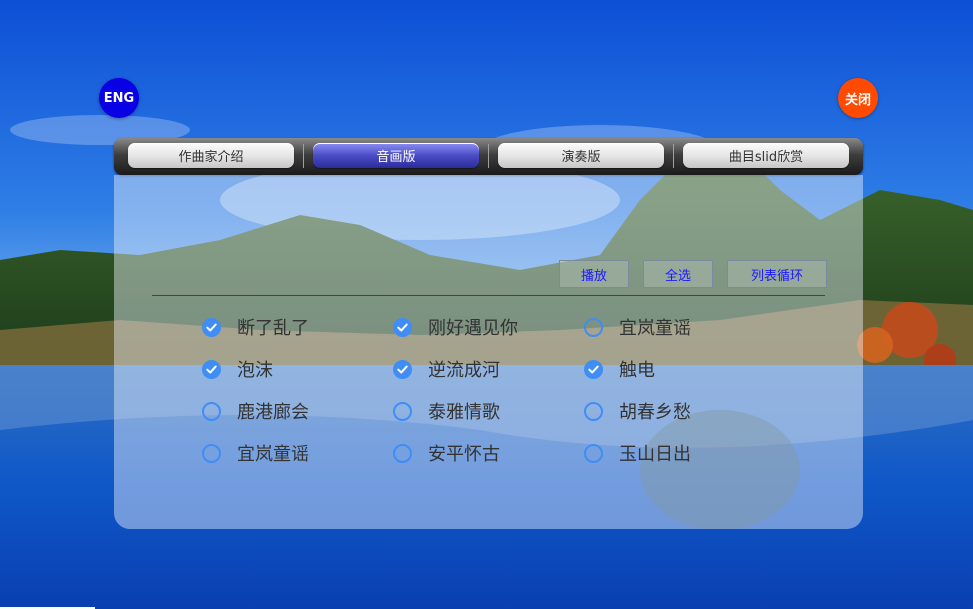  What do you see at coordinates (273, 328) in the screenshot?
I see `song-title: 断了乱了` at bounding box center [273, 328].